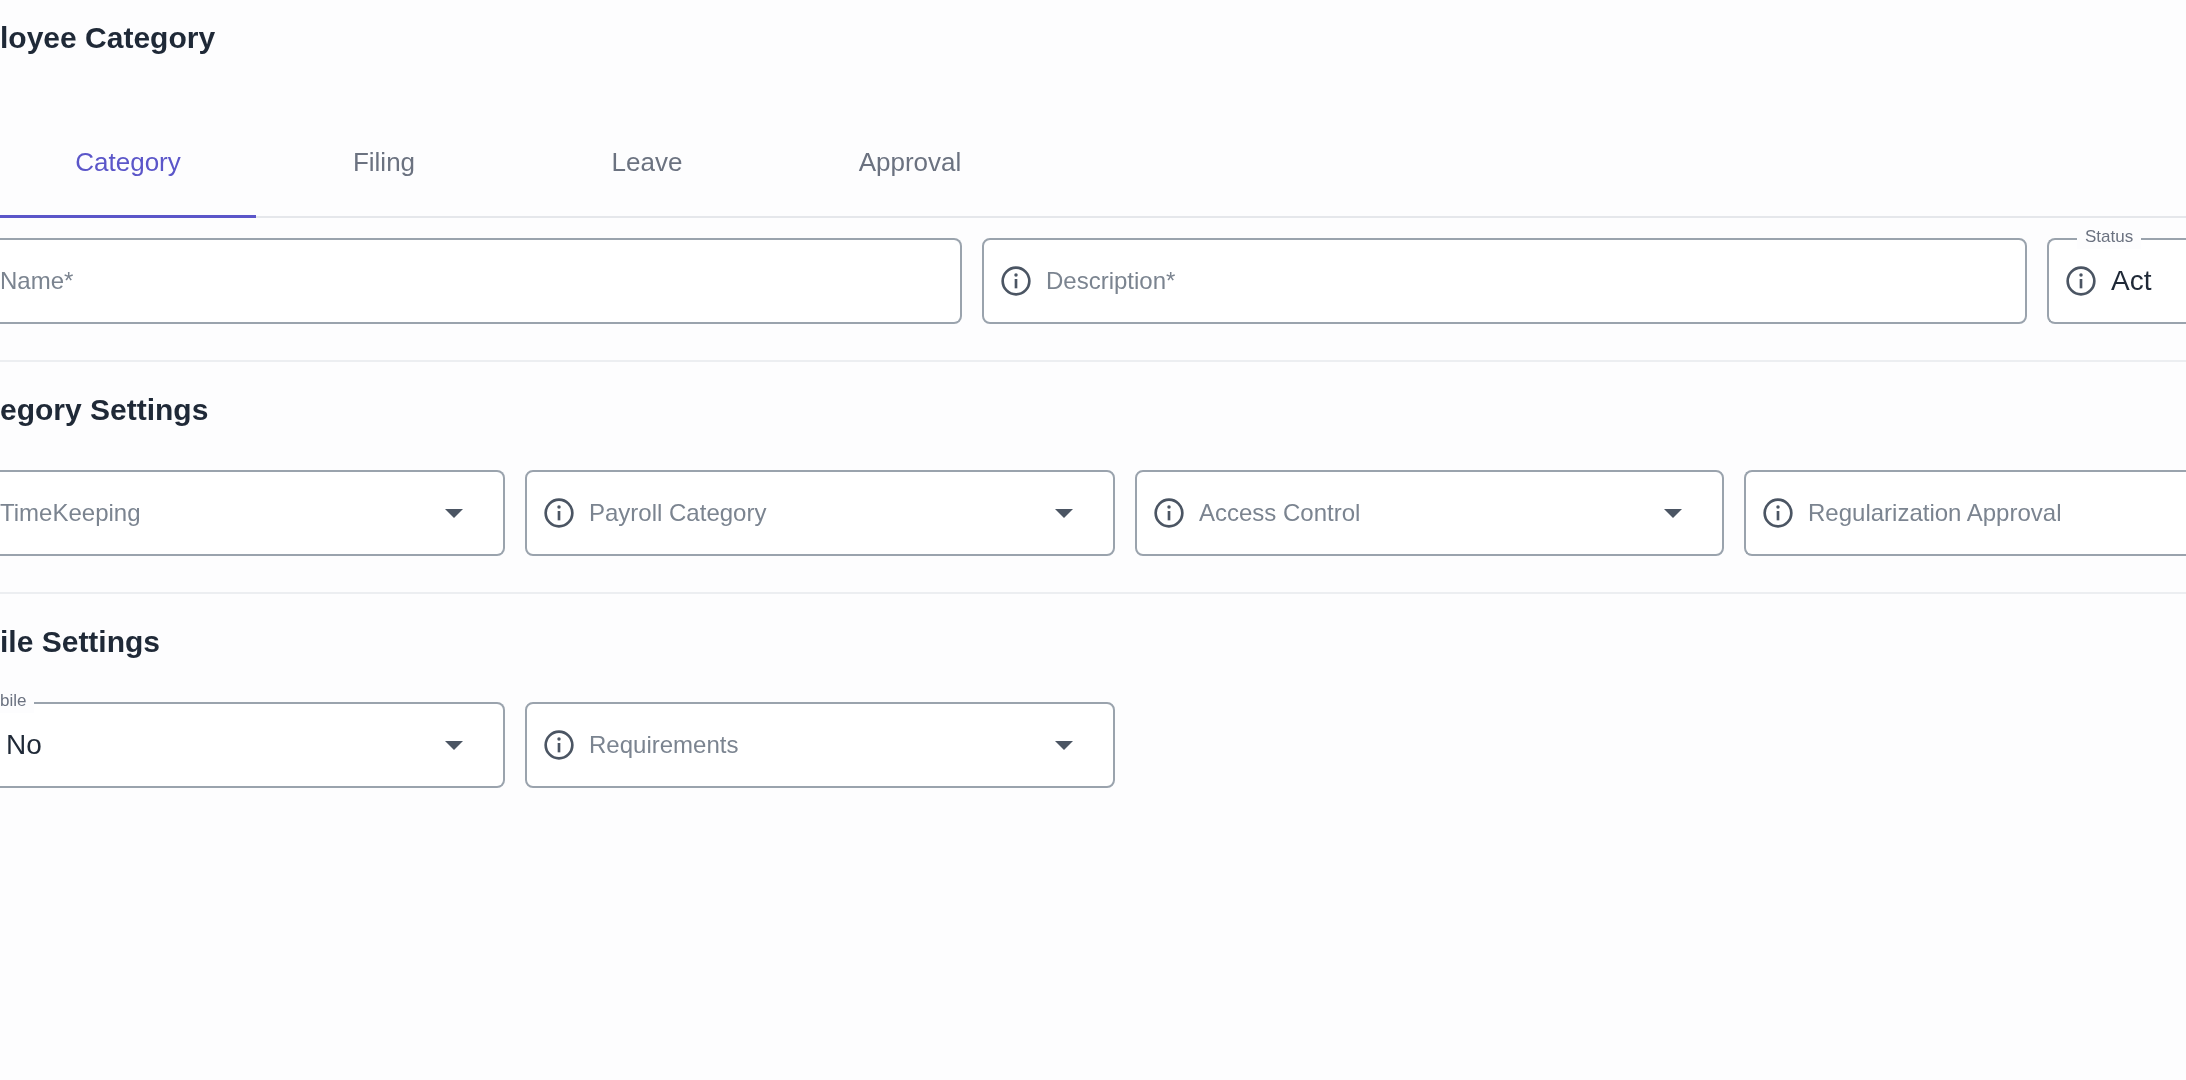 The image size is (2186, 1080). I want to click on dropdown-field: Access Control, so click(1429, 513).